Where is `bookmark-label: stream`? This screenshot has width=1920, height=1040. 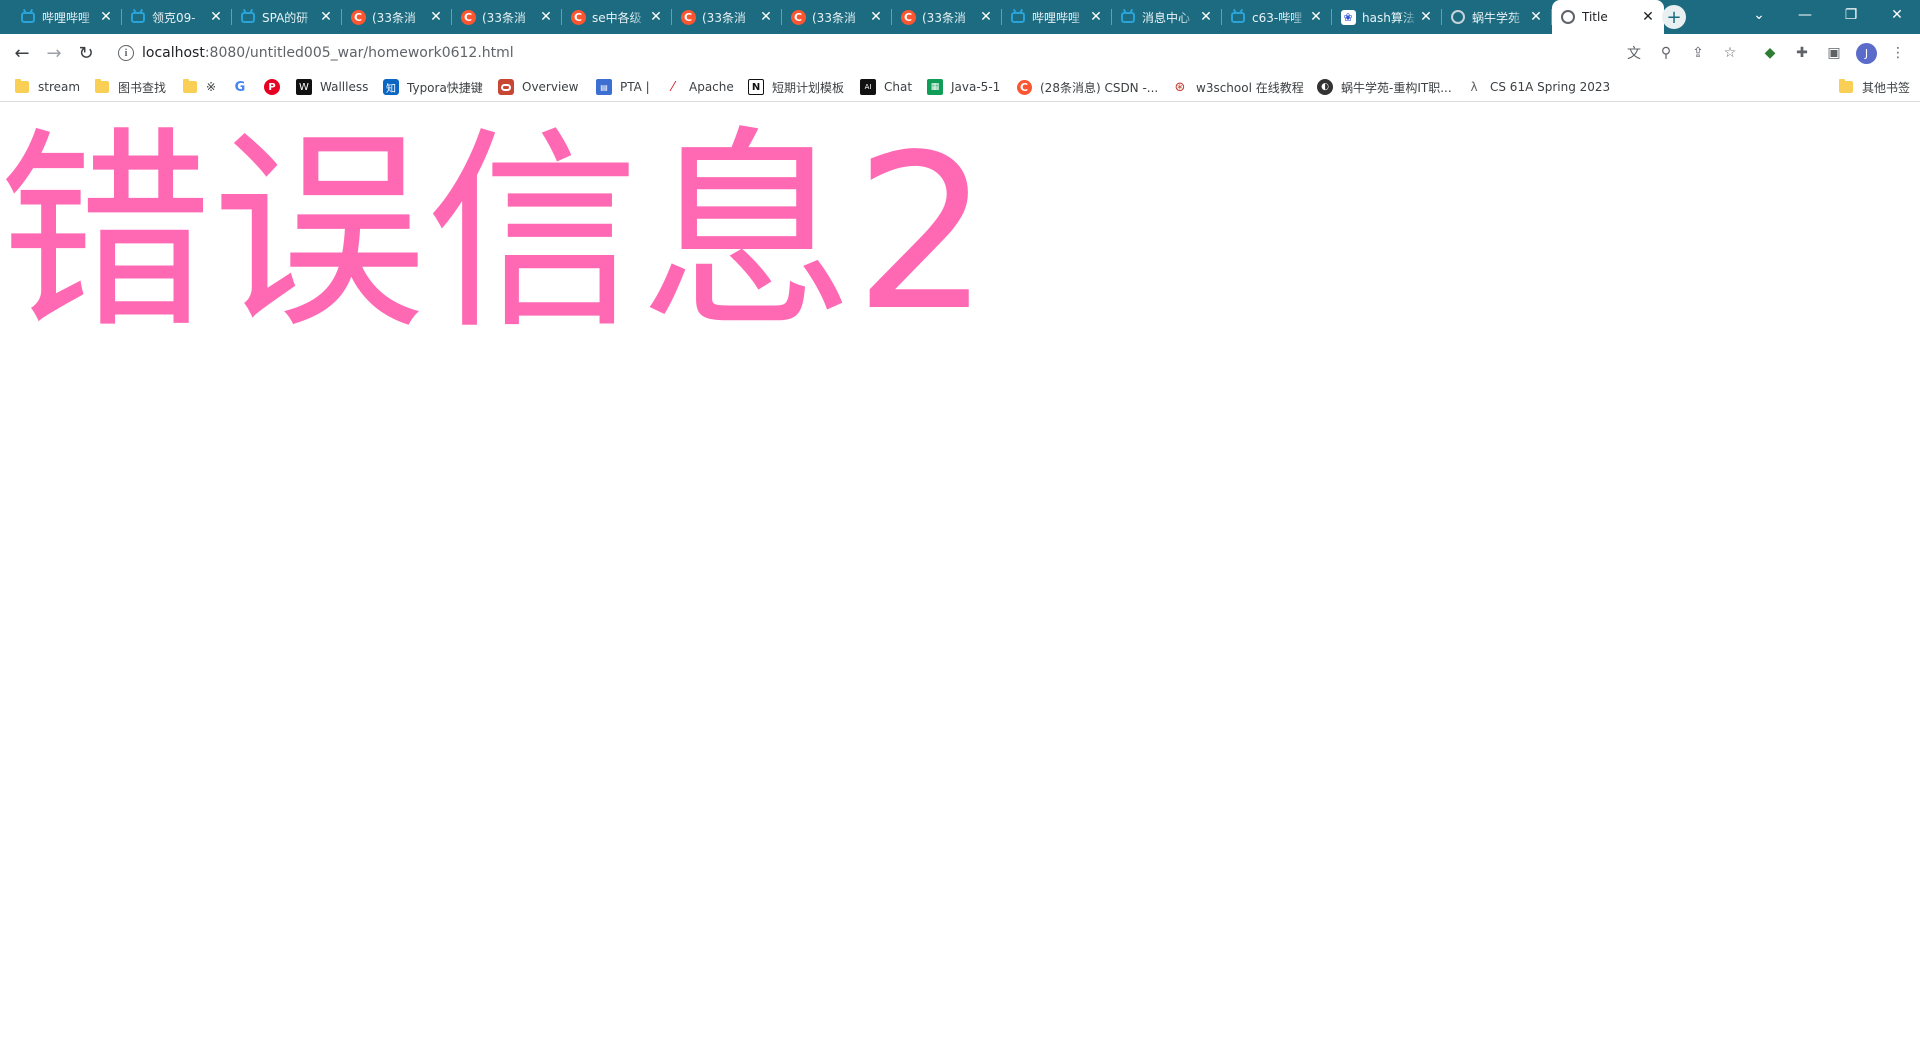 bookmark-label: stream is located at coordinates (59, 87).